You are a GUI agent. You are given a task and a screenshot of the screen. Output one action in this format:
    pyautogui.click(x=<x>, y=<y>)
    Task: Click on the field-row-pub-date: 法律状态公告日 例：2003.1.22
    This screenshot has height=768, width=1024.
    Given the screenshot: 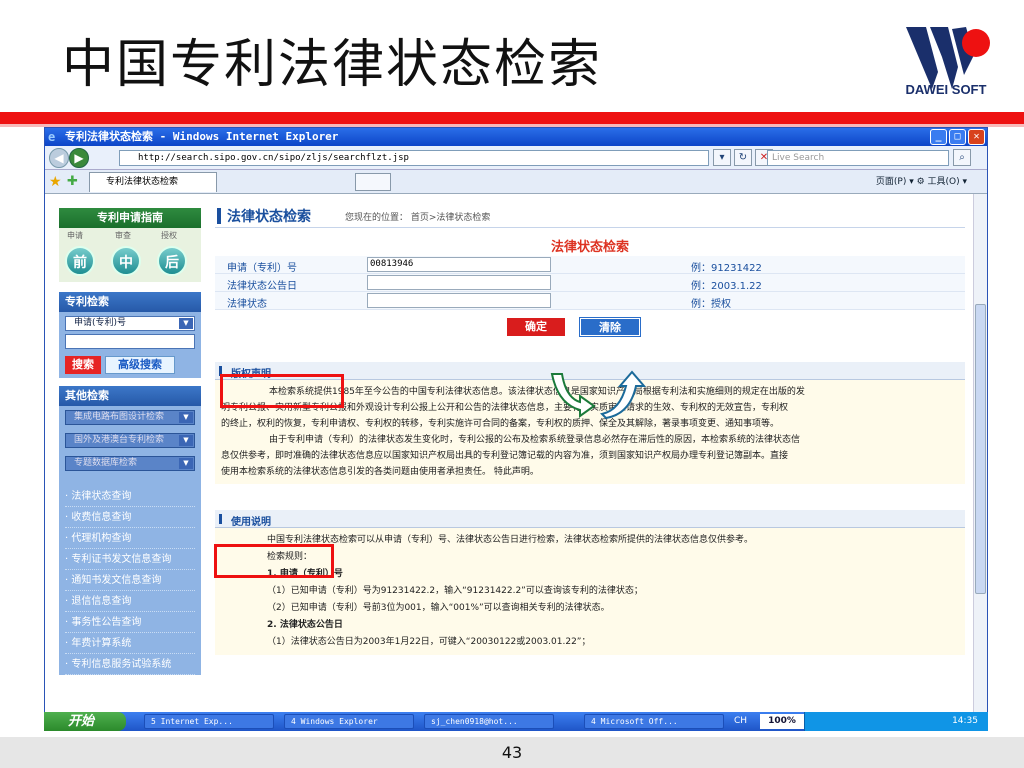 What is the action you would take?
    pyautogui.click(x=590, y=283)
    